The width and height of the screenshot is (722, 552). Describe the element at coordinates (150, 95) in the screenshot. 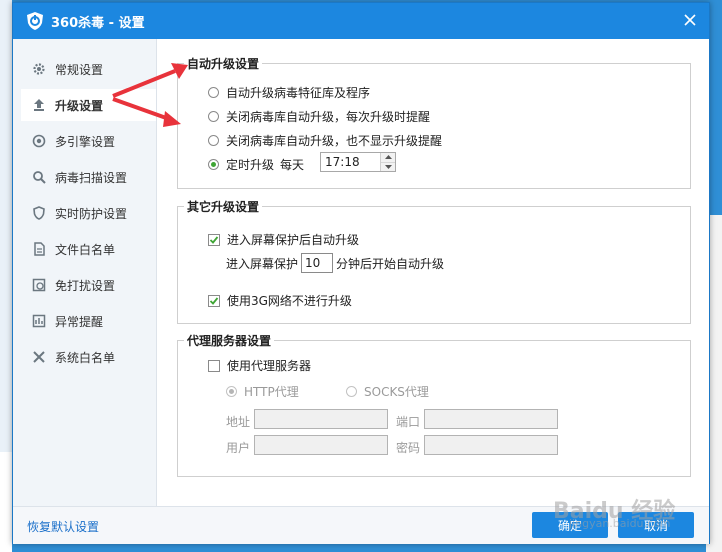

I see `annotation-arrows` at that location.